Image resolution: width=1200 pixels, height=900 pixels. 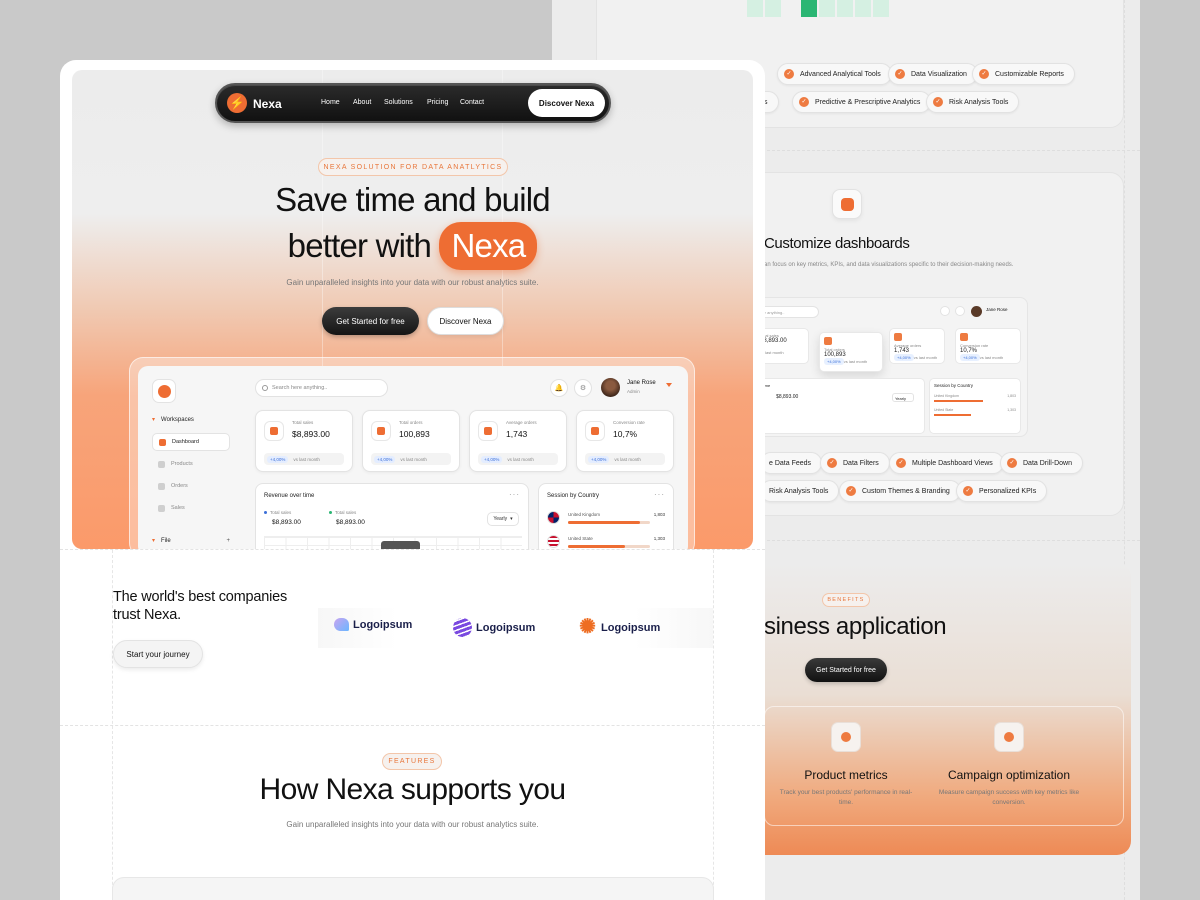 I want to click on gear-icon: ⚙, so click(x=583, y=388).